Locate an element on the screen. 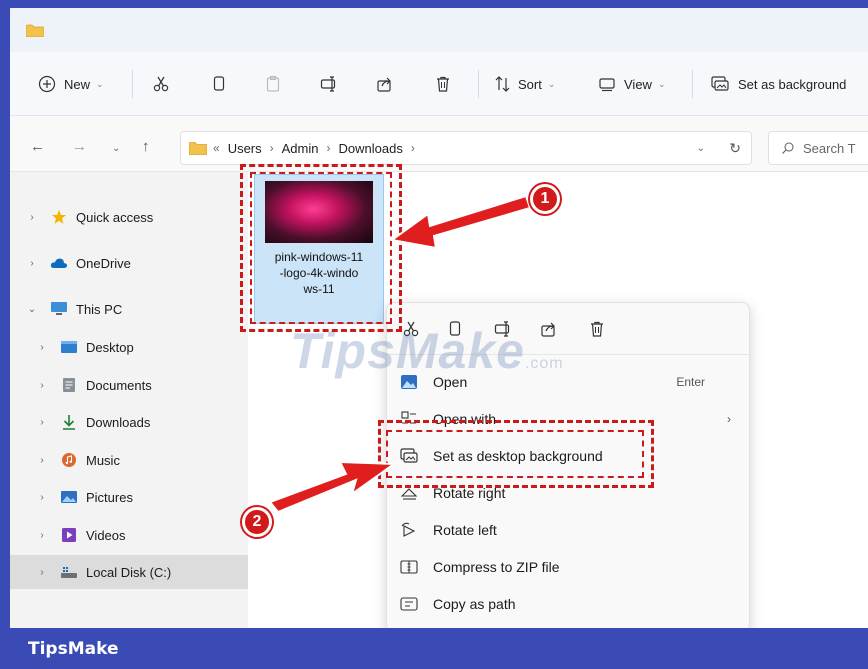  wallpaper-icon is located at coordinates (720, 83).